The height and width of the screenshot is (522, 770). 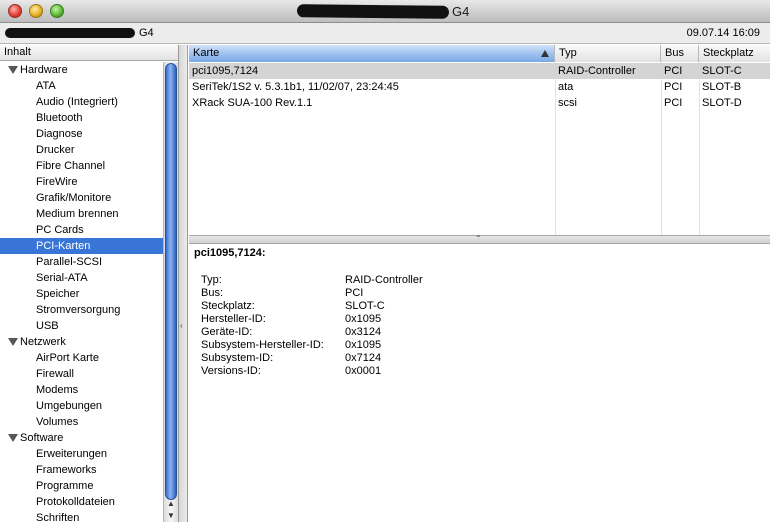 What do you see at coordinates (479, 71) in the screenshot?
I see `table-row: pci1095,7124 RAID-Controller PCI SLOT-C` at bounding box center [479, 71].